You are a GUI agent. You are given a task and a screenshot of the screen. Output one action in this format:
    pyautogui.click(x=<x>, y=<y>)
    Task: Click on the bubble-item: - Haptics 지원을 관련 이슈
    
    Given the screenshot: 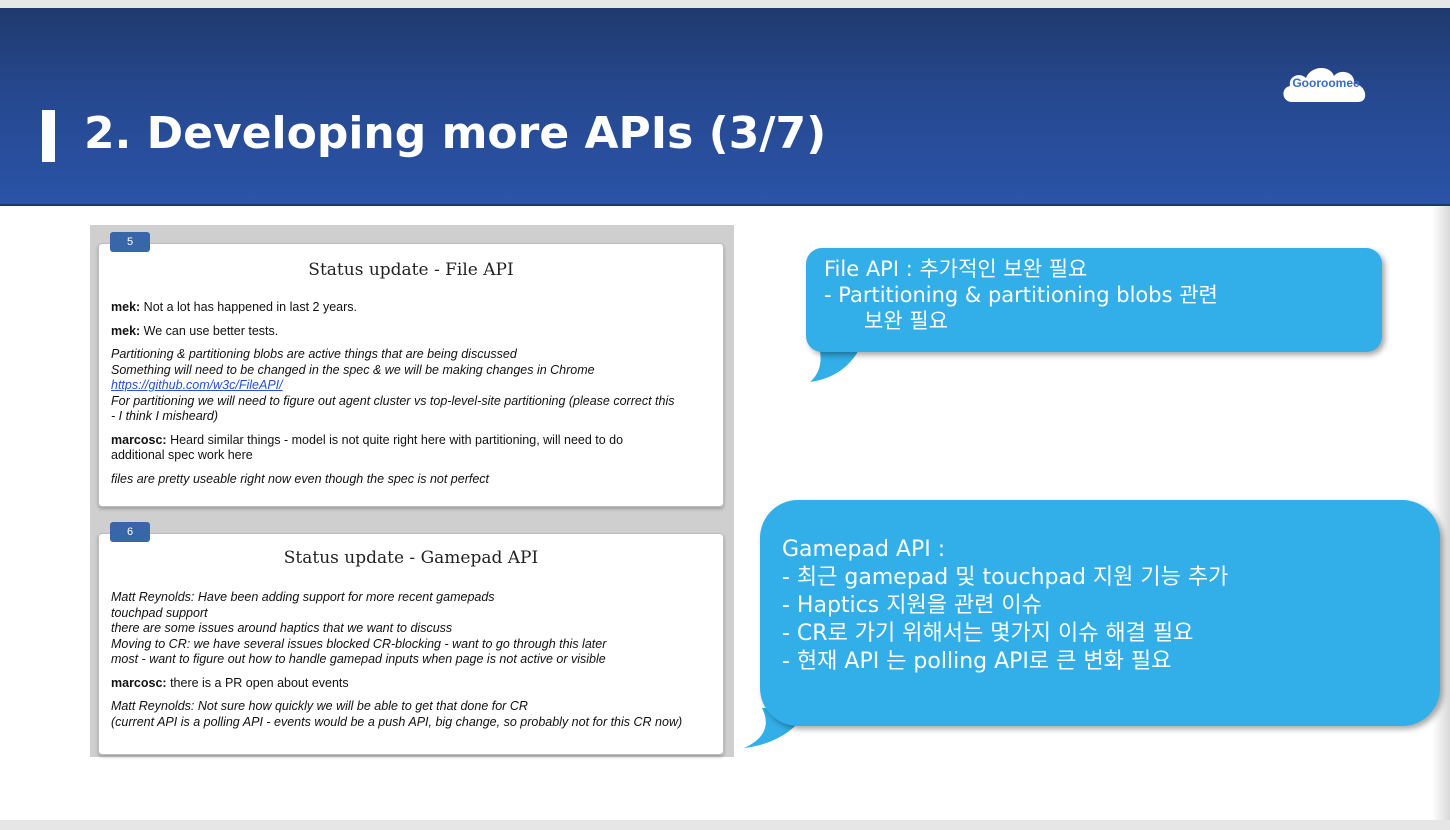 What is the action you would take?
    pyautogui.click(x=912, y=605)
    